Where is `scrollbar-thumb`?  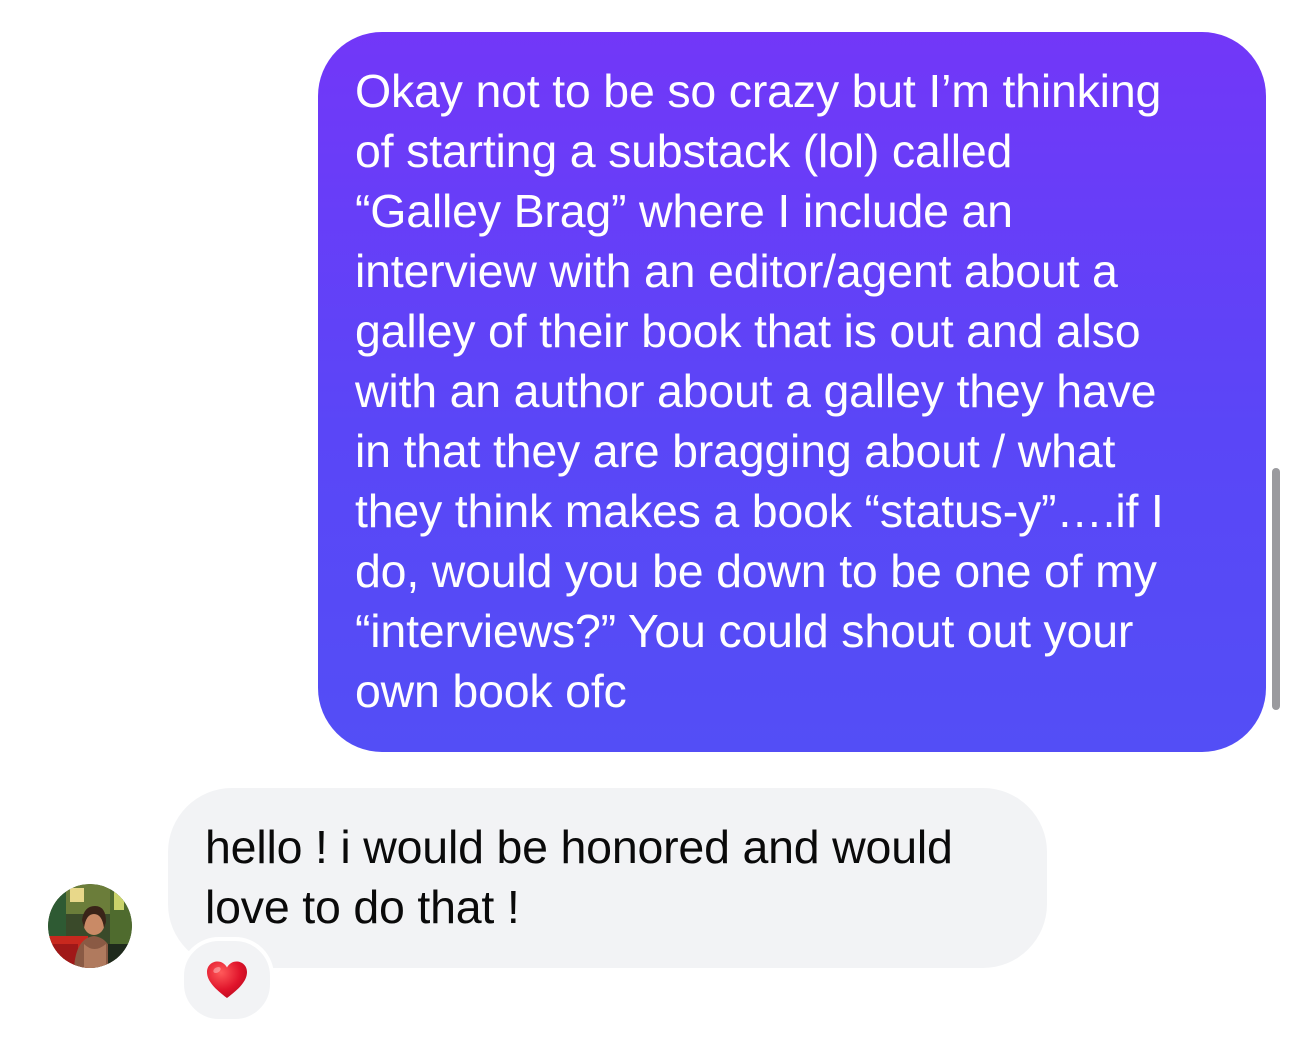 scrollbar-thumb is located at coordinates (1276, 589).